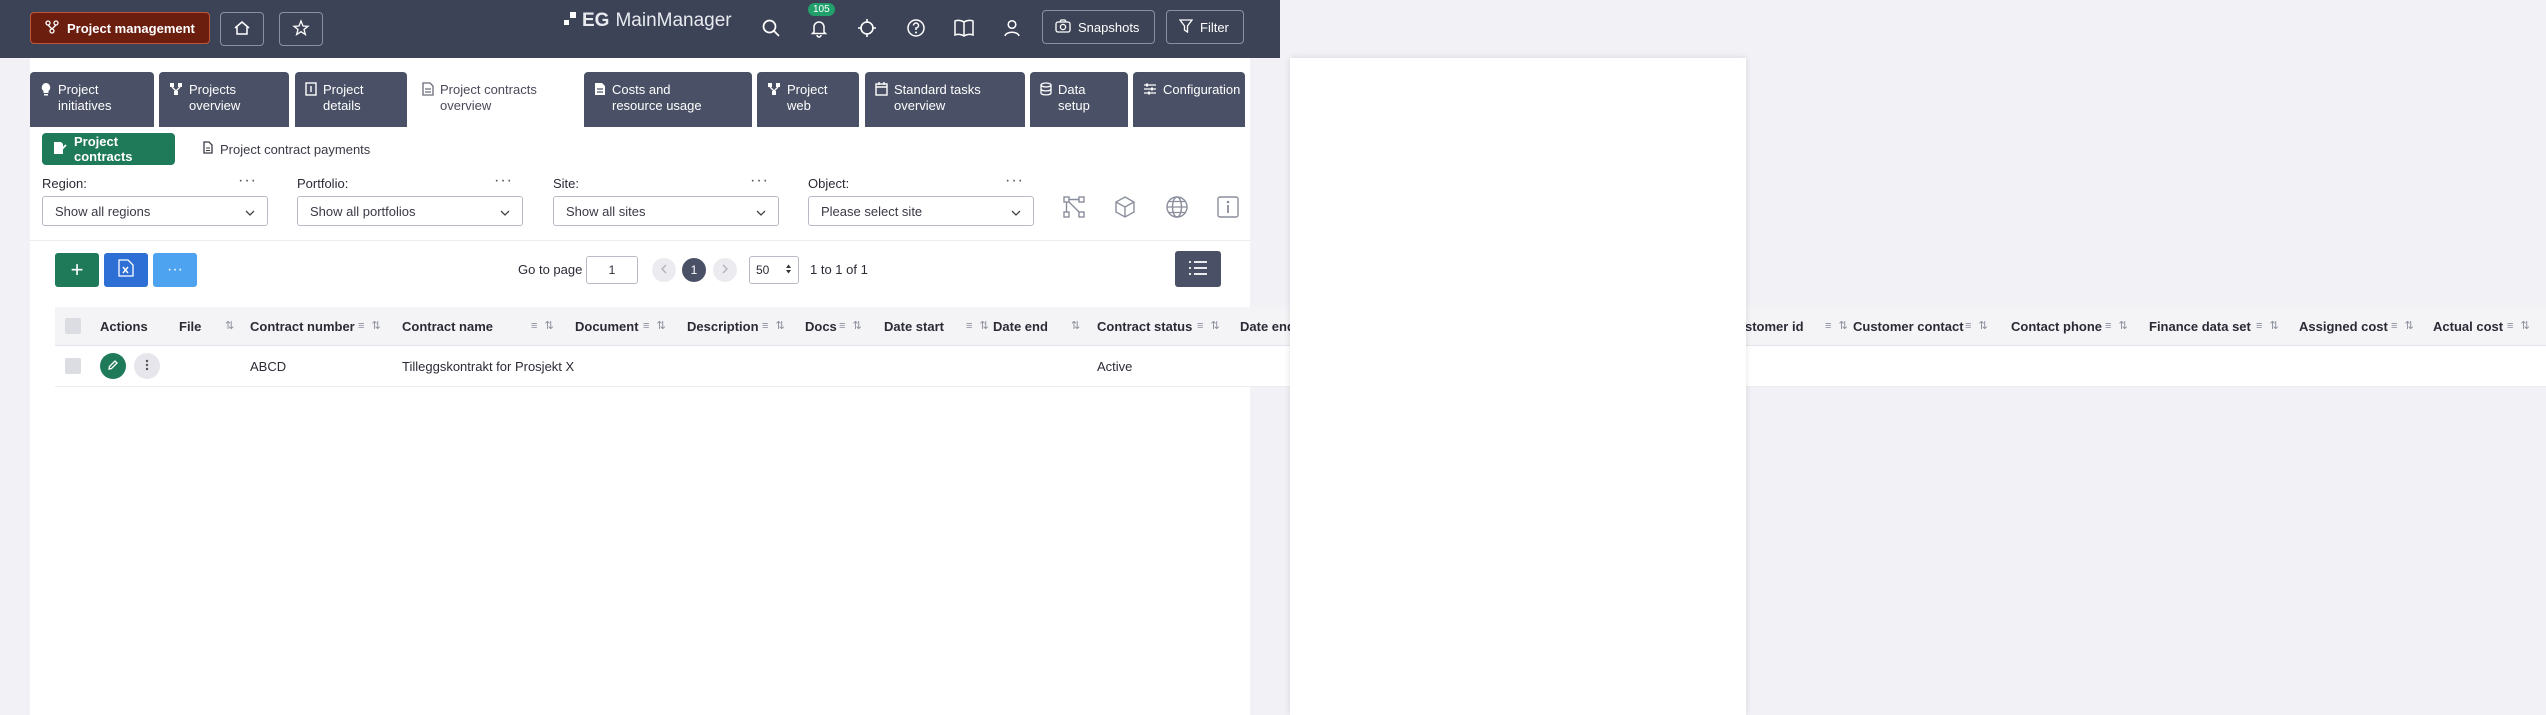 The width and height of the screenshot is (2546, 715). Describe the element at coordinates (673, 20) in the screenshot. I see `logo-name: MainManager` at that location.